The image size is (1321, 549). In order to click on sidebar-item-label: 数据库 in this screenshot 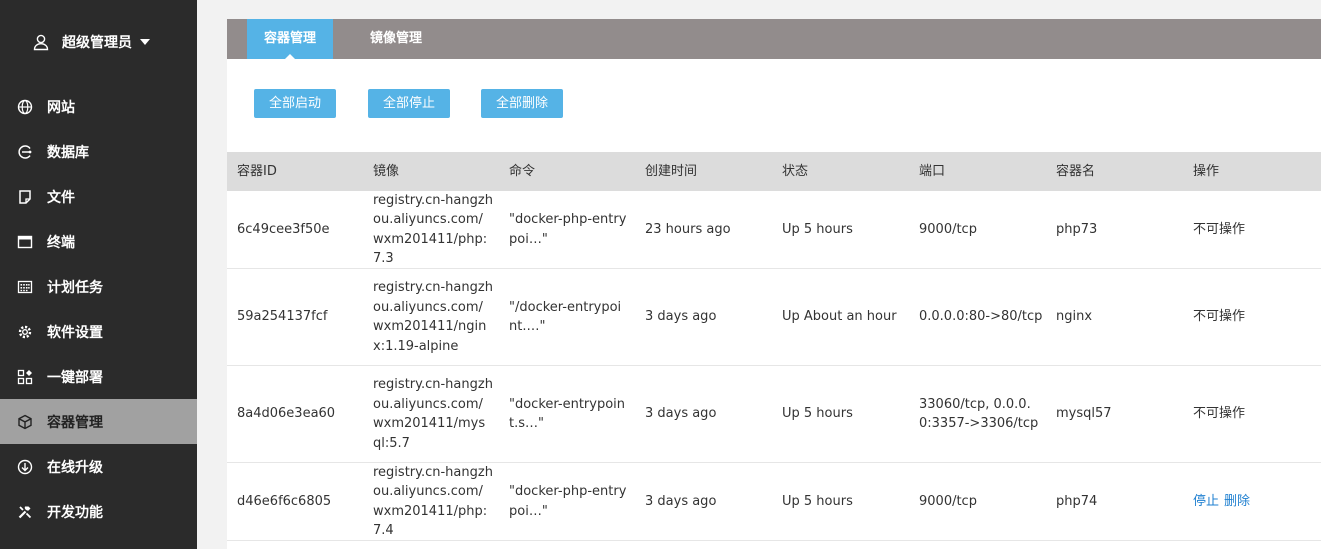, I will do `click(68, 152)`.